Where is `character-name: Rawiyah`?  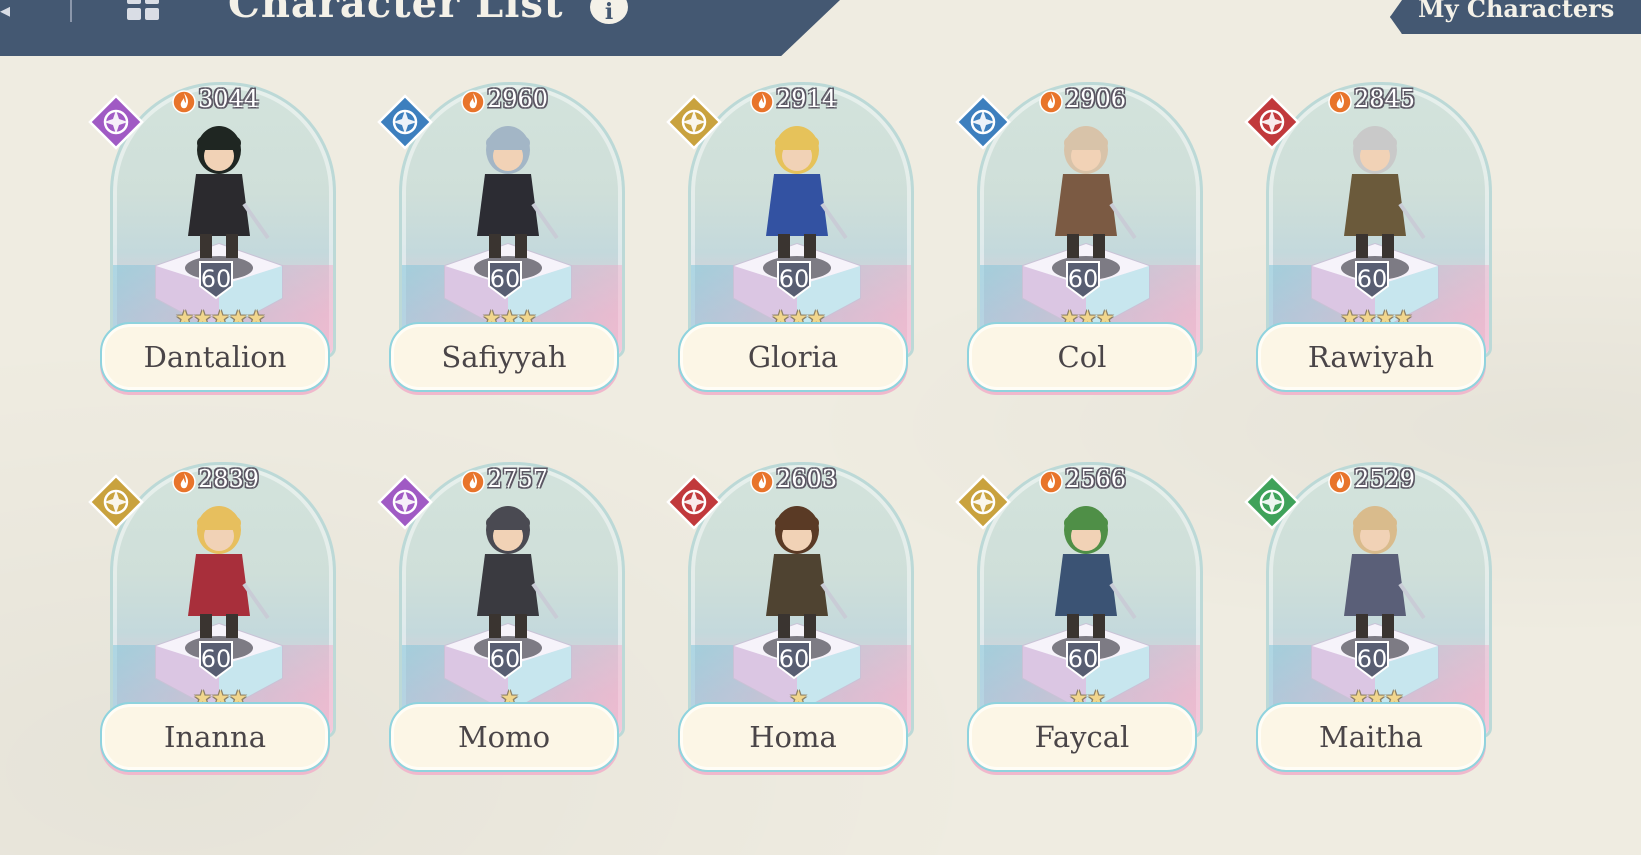 character-name: Rawiyah is located at coordinates (1371, 357).